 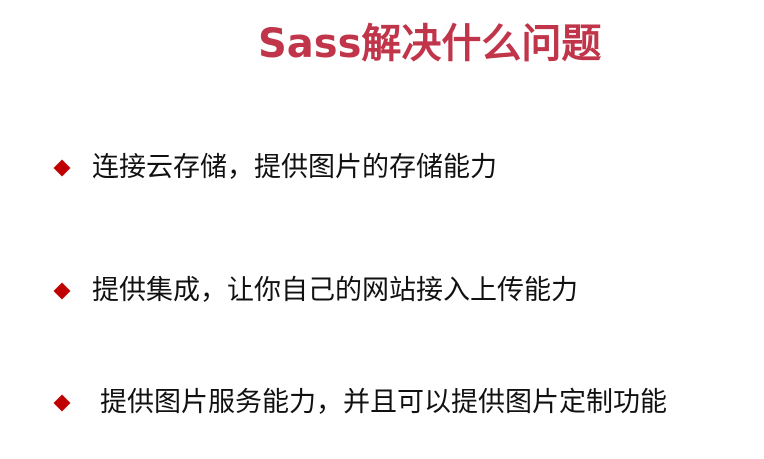 I want to click on bullet-item: 提供集成，让你自己的网站接入上传能力, so click(x=316, y=291).